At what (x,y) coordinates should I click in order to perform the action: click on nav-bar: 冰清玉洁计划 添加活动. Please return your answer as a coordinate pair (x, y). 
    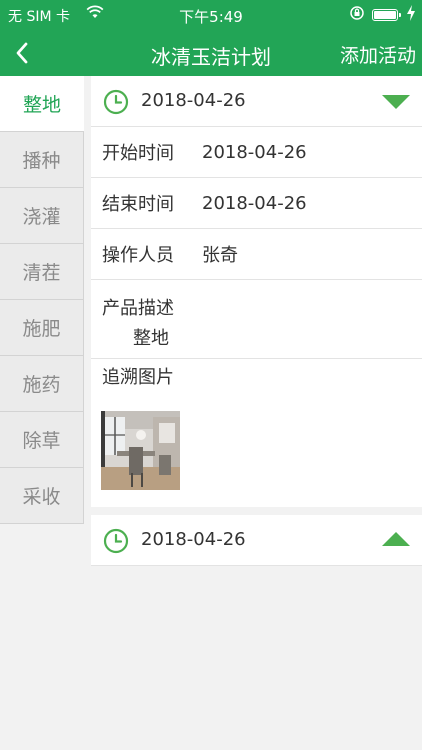
    Looking at the image, I should click on (211, 53).